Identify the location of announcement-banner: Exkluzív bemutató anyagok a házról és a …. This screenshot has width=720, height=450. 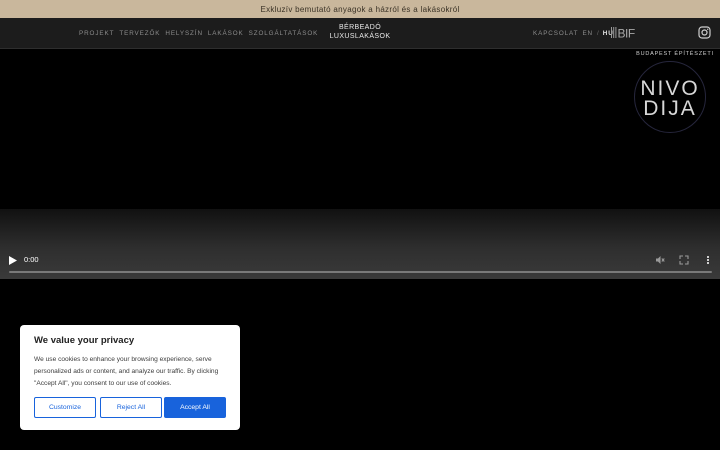
(360, 9).